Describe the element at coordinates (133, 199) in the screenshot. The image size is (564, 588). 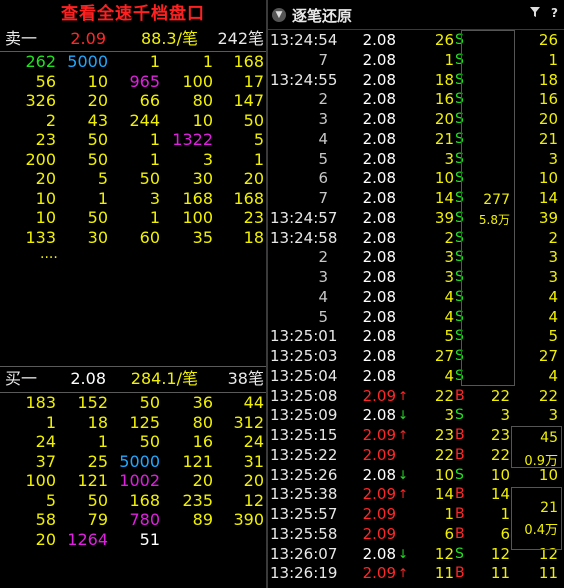
I see `queue-row: 10 1 3 168 168` at that location.